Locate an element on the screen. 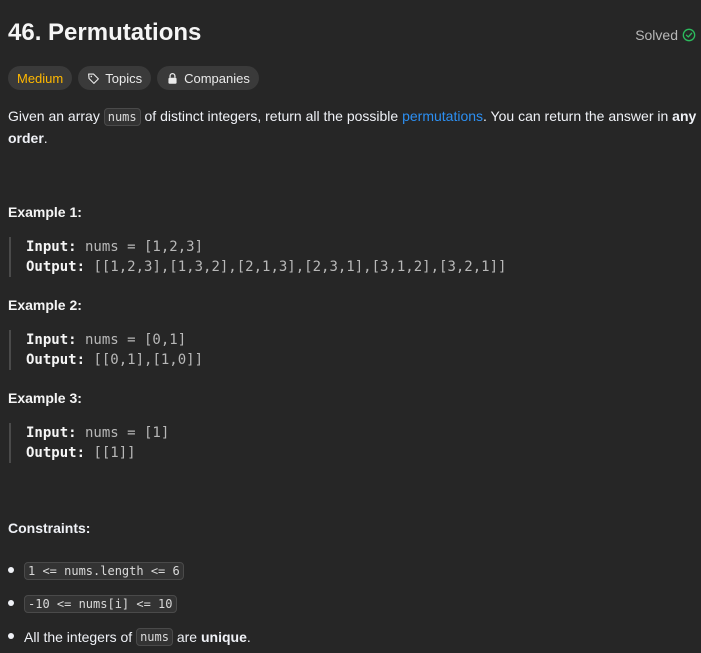  input-value: nums = [1,2,3] is located at coordinates (140, 247).